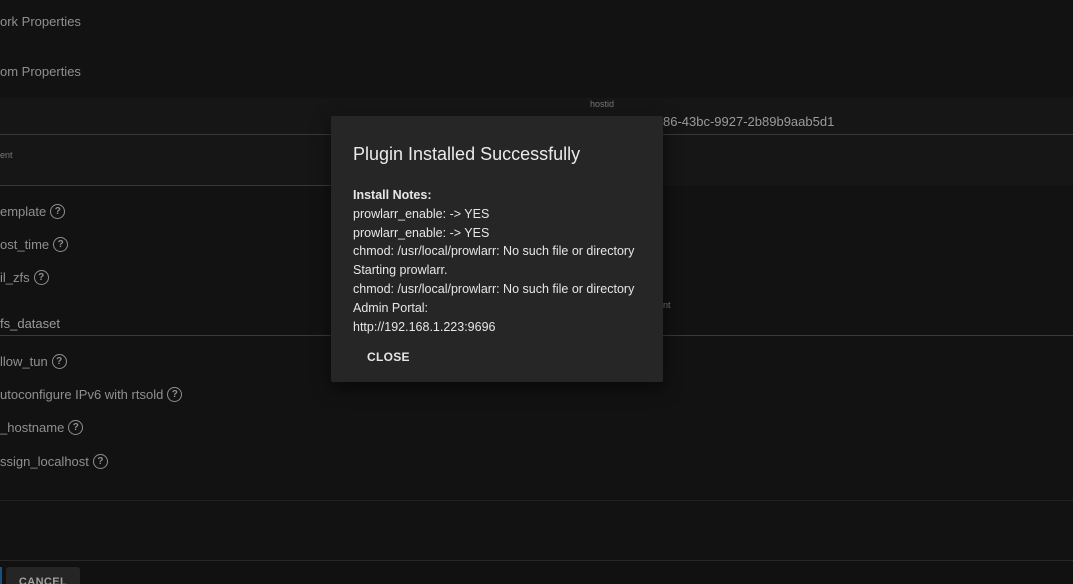 The width and height of the screenshot is (1073, 584). Describe the element at coordinates (467, 154) in the screenshot. I see `dialog-title: Plugin Installed Successfully` at that location.